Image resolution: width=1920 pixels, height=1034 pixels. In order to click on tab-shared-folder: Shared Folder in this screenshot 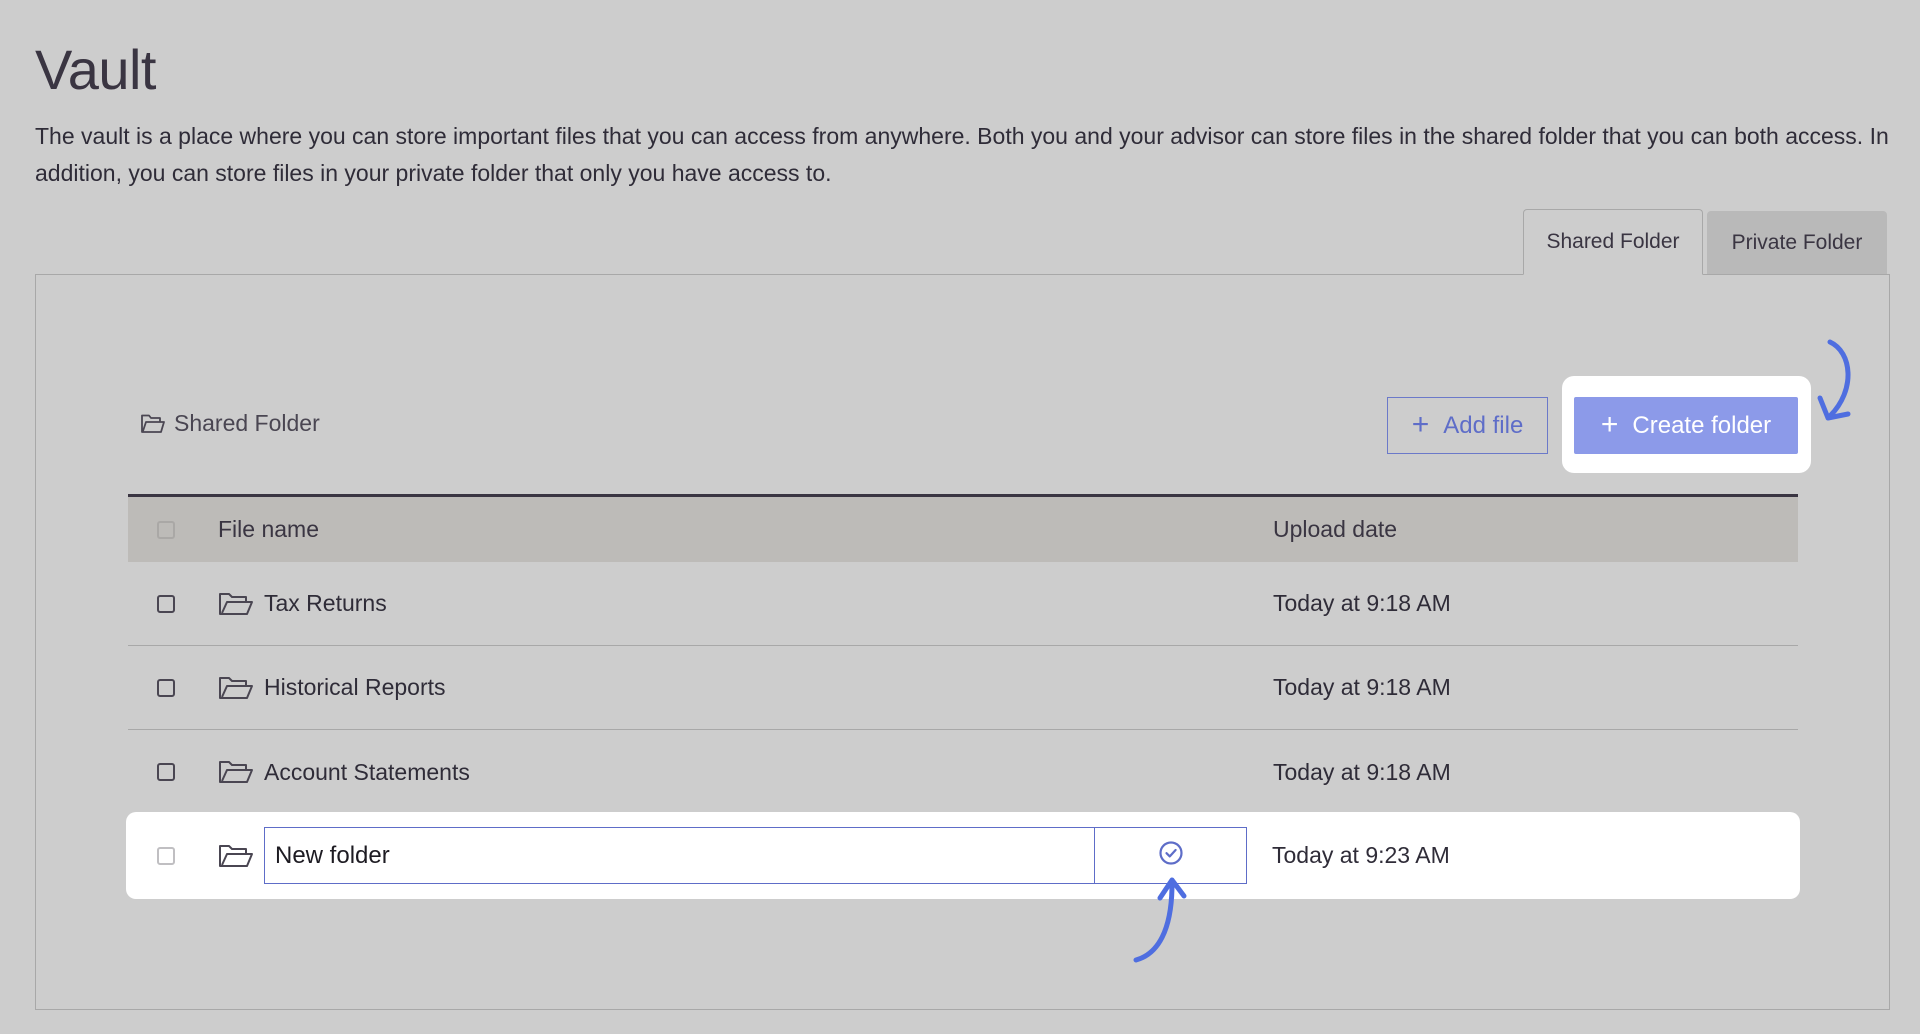, I will do `click(1613, 242)`.